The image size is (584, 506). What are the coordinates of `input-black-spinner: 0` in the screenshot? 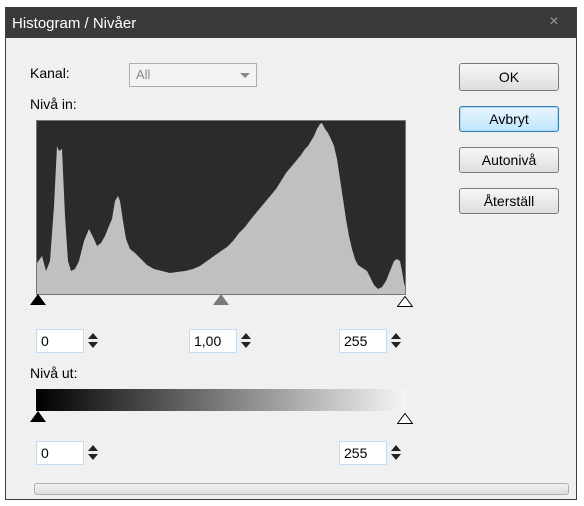 It's located at (73, 341).